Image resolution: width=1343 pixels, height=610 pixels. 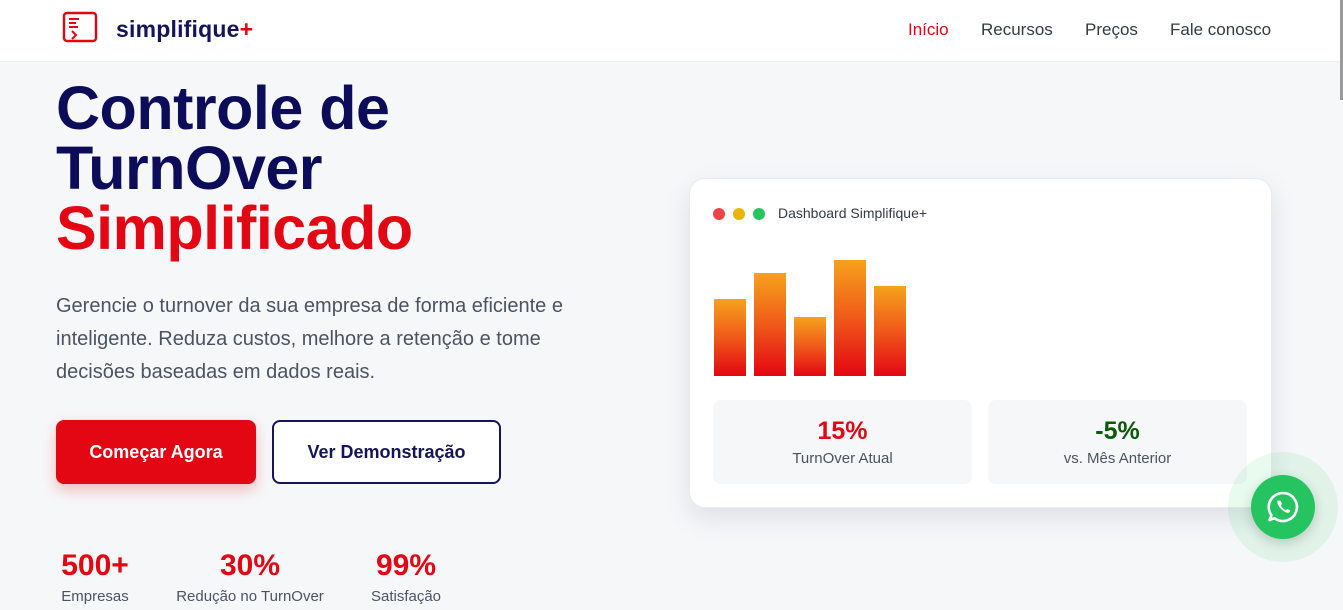 What do you see at coordinates (95, 596) in the screenshot?
I see `stat-label: Empresas` at bounding box center [95, 596].